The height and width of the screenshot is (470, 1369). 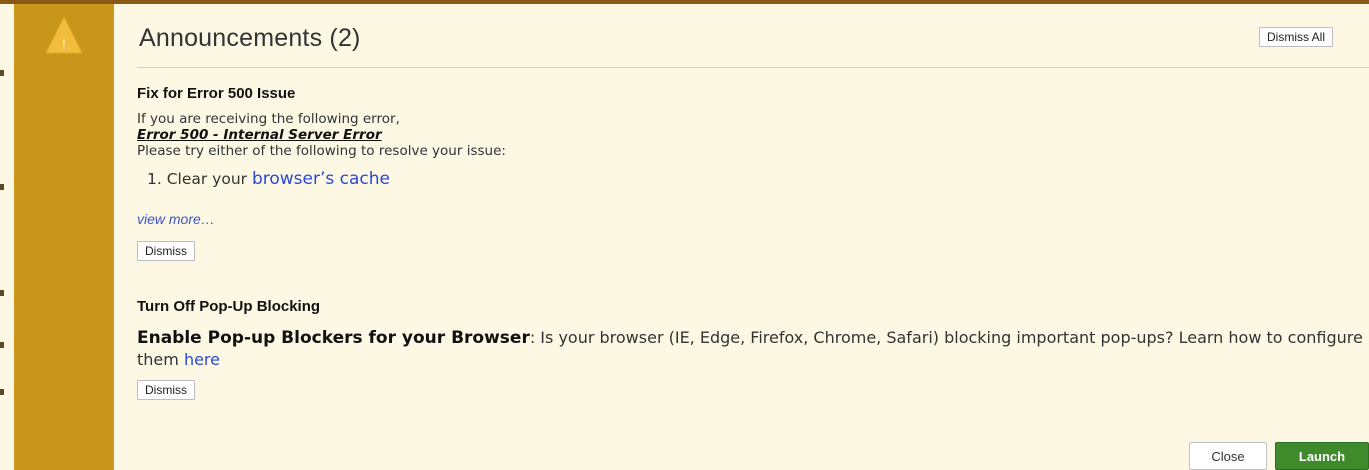 I want to click on announcement-lead: Enable Pop-up Blockers for your Browser, so click(x=333, y=338).